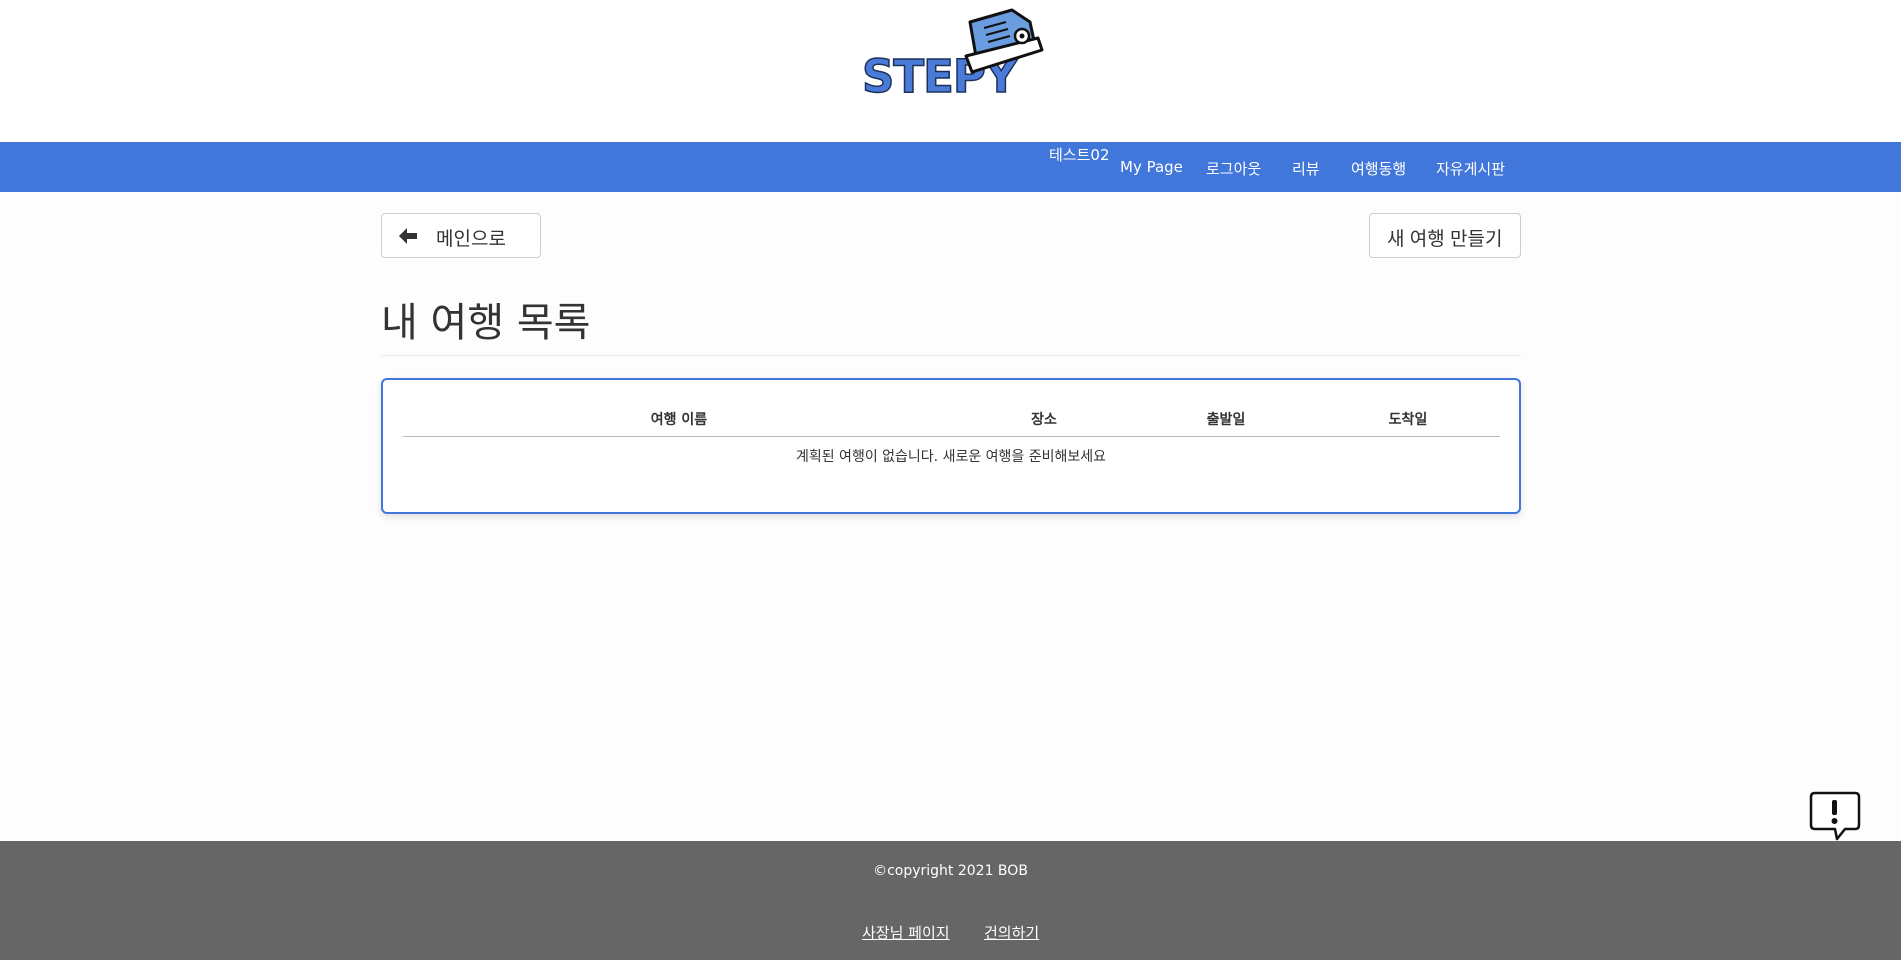 The height and width of the screenshot is (960, 1901). I want to click on footer-link-owner-page: 사장님 페이지, so click(906, 932).